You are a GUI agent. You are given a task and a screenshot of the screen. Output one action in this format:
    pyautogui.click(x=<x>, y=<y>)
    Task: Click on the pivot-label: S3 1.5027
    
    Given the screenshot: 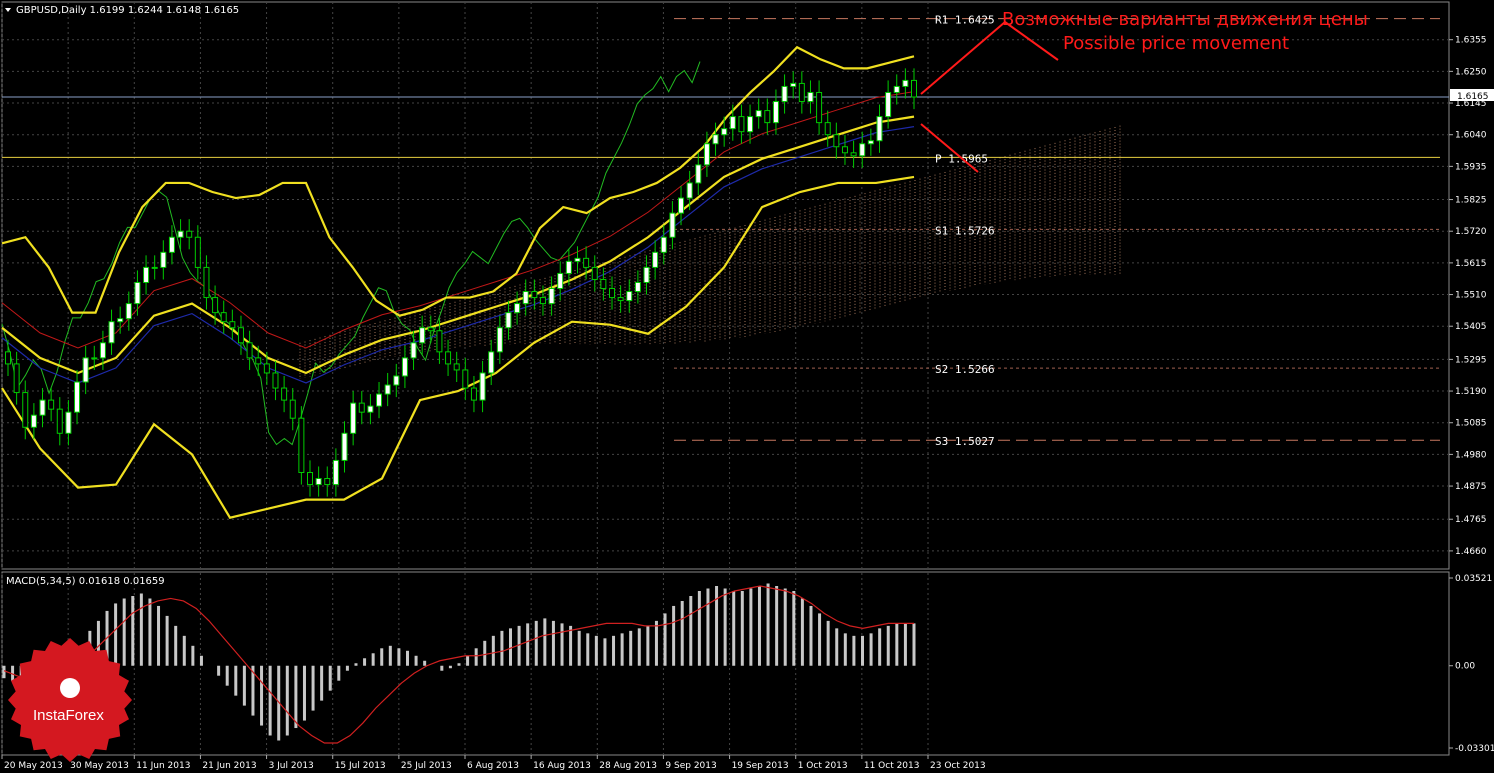 What is the action you would take?
    pyautogui.click(x=965, y=441)
    